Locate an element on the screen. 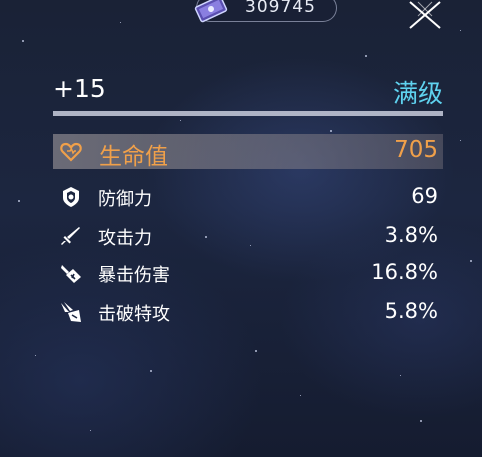 The height and width of the screenshot is (457, 482). crit-damage-icon is located at coordinates (71, 274).